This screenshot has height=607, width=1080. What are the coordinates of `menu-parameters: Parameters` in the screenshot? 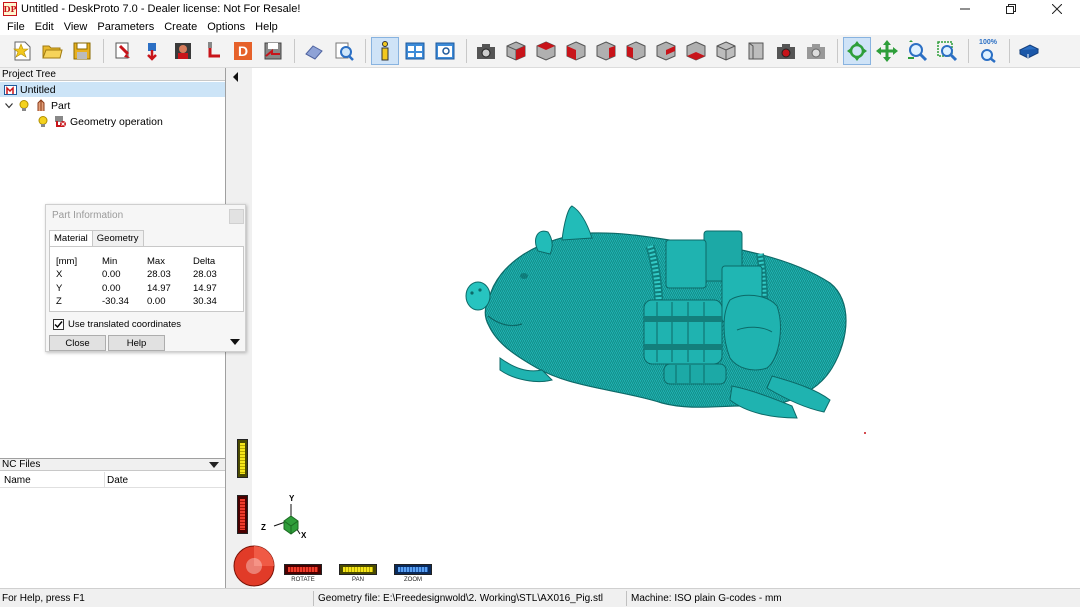 It's located at (125, 27).